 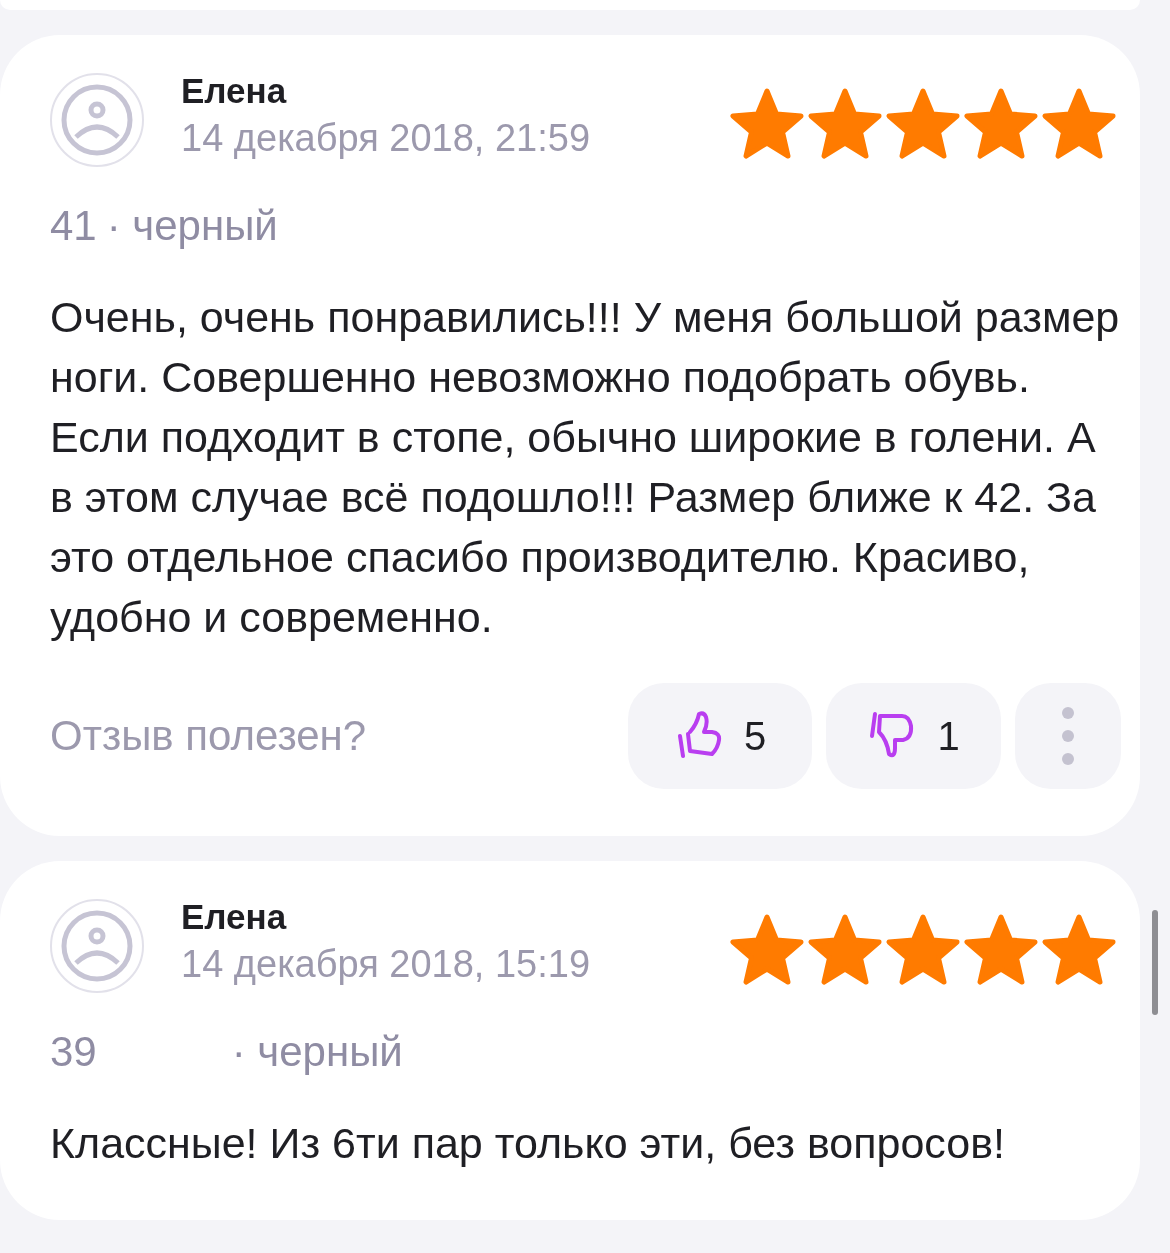 What do you see at coordinates (73, 1052) in the screenshot?
I see `size-label: 39` at bounding box center [73, 1052].